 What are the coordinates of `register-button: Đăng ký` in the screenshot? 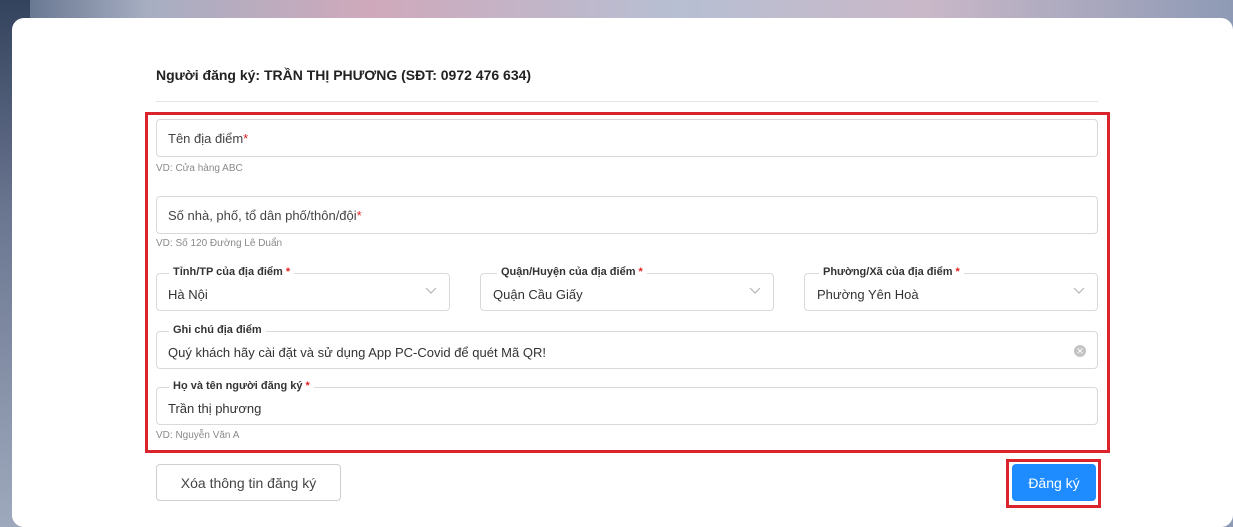 It's located at (1054, 482).